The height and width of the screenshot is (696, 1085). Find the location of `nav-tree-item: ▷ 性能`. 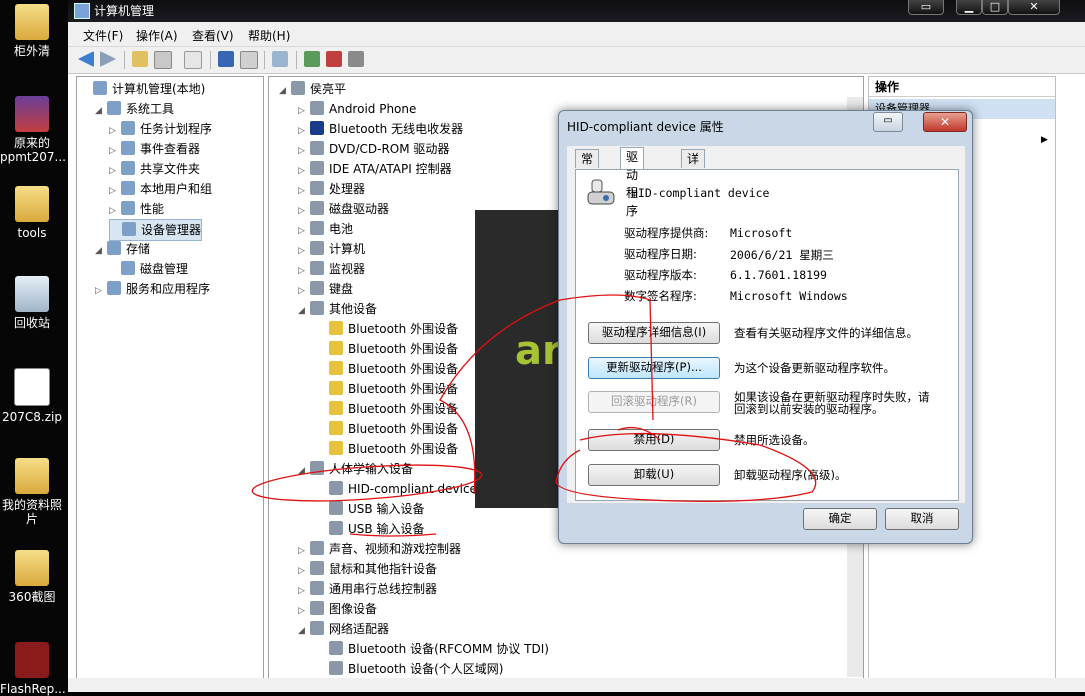

nav-tree-item: ▷ 性能 is located at coordinates (136, 209).